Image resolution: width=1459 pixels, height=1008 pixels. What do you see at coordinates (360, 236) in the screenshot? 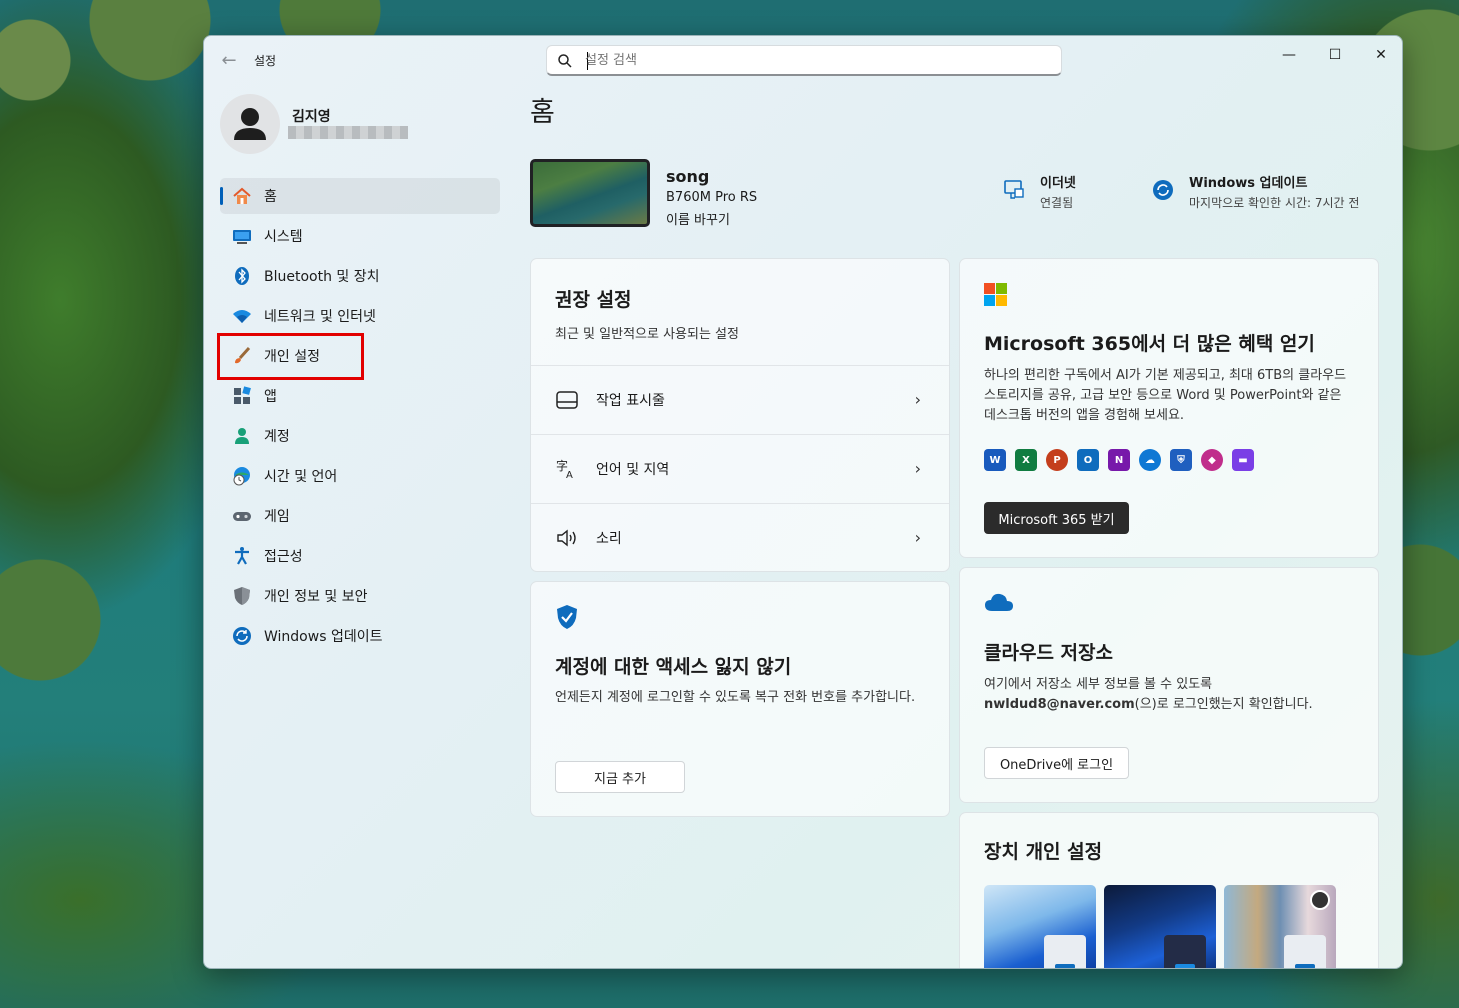
I see `sidebar-item-system: 시스템` at bounding box center [360, 236].